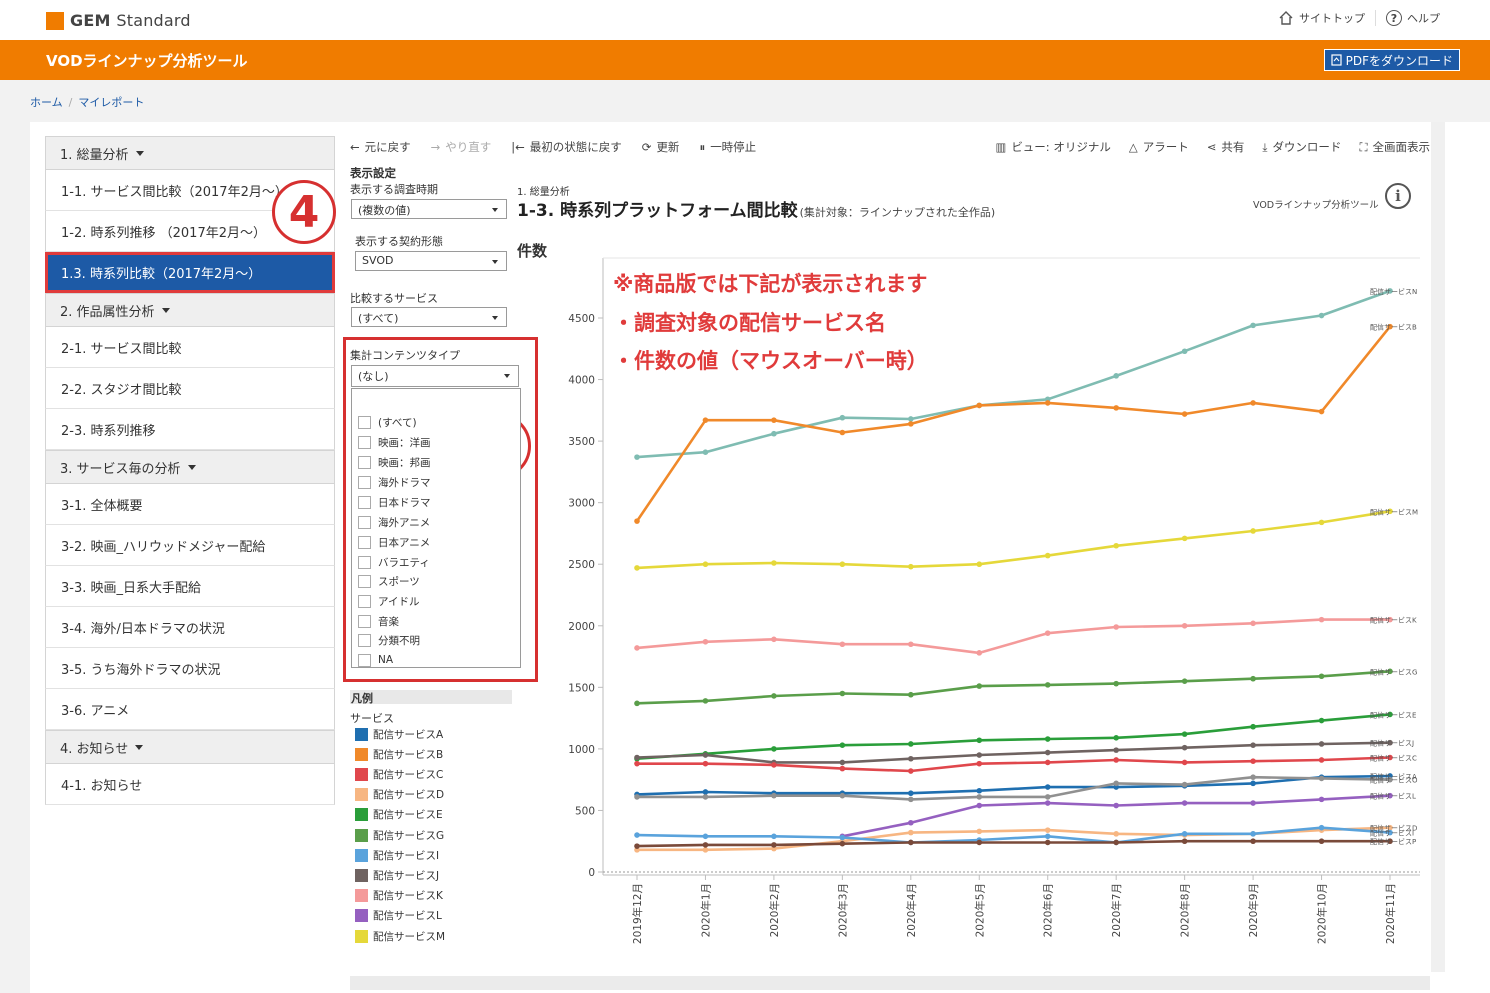 Image resolution: width=1490 pixels, height=993 pixels. Describe the element at coordinates (389, 581) in the screenshot. I see `content-type-option: スポーツ` at that location.